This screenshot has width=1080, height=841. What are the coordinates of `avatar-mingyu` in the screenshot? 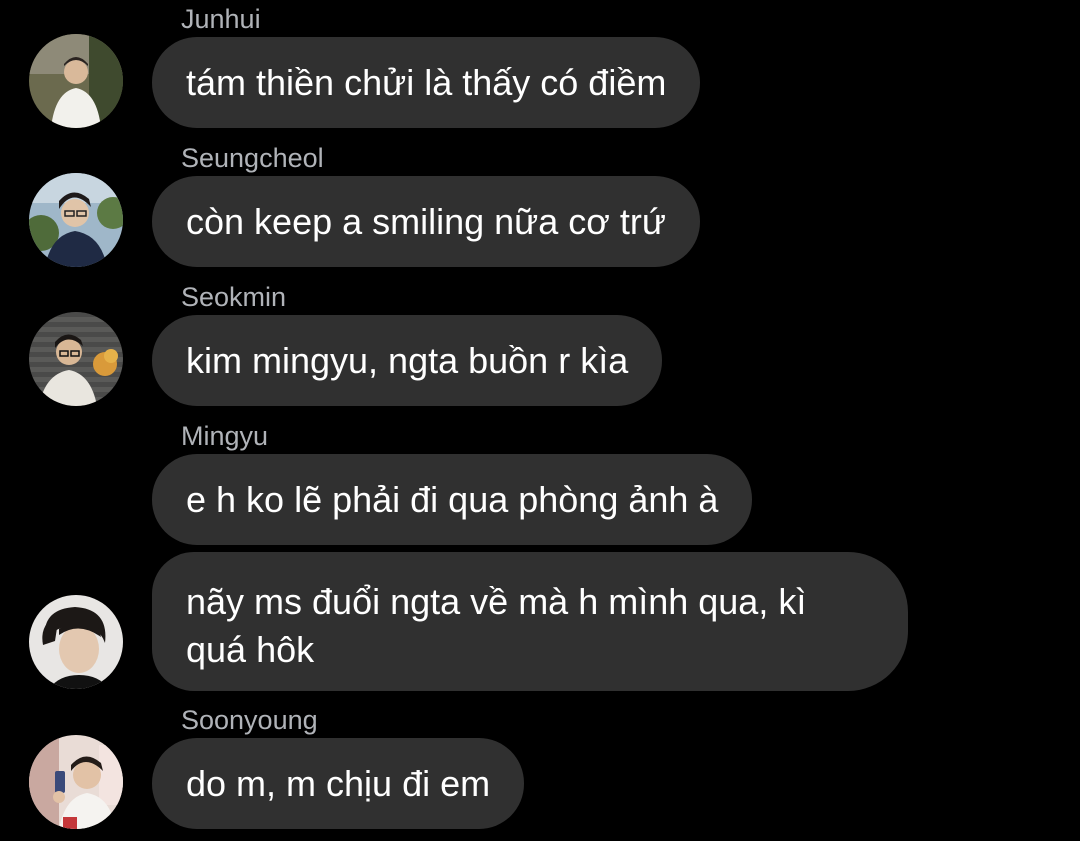 It's located at (76, 642).